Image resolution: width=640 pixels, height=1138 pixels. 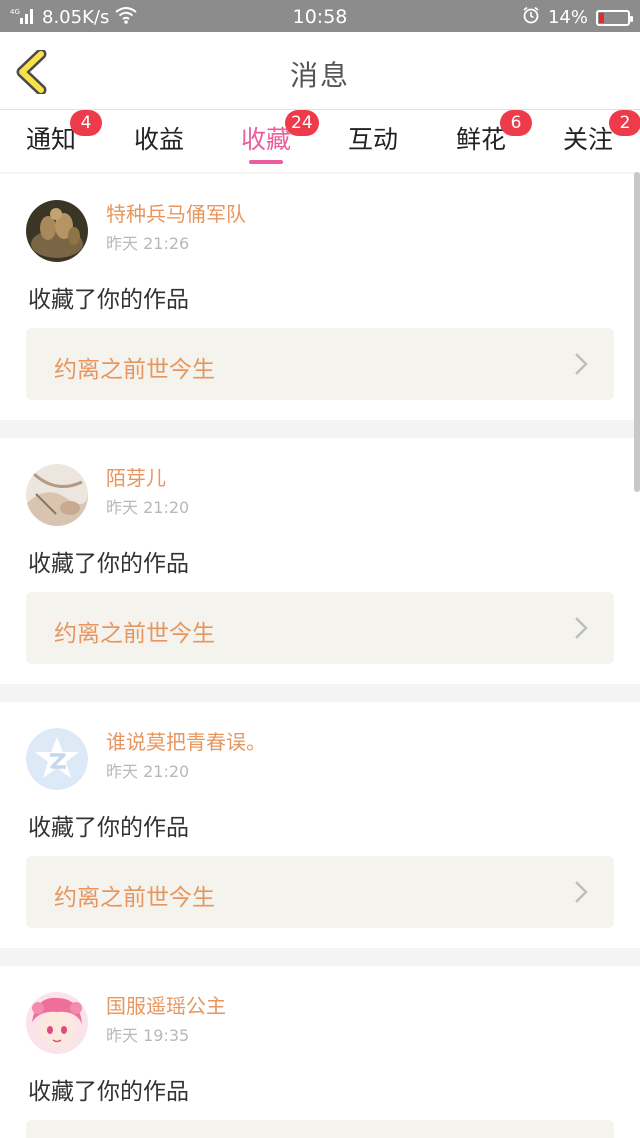 What do you see at coordinates (302, 123) in the screenshot?
I see `unread-badge: 24` at bounding box center [302, 123].